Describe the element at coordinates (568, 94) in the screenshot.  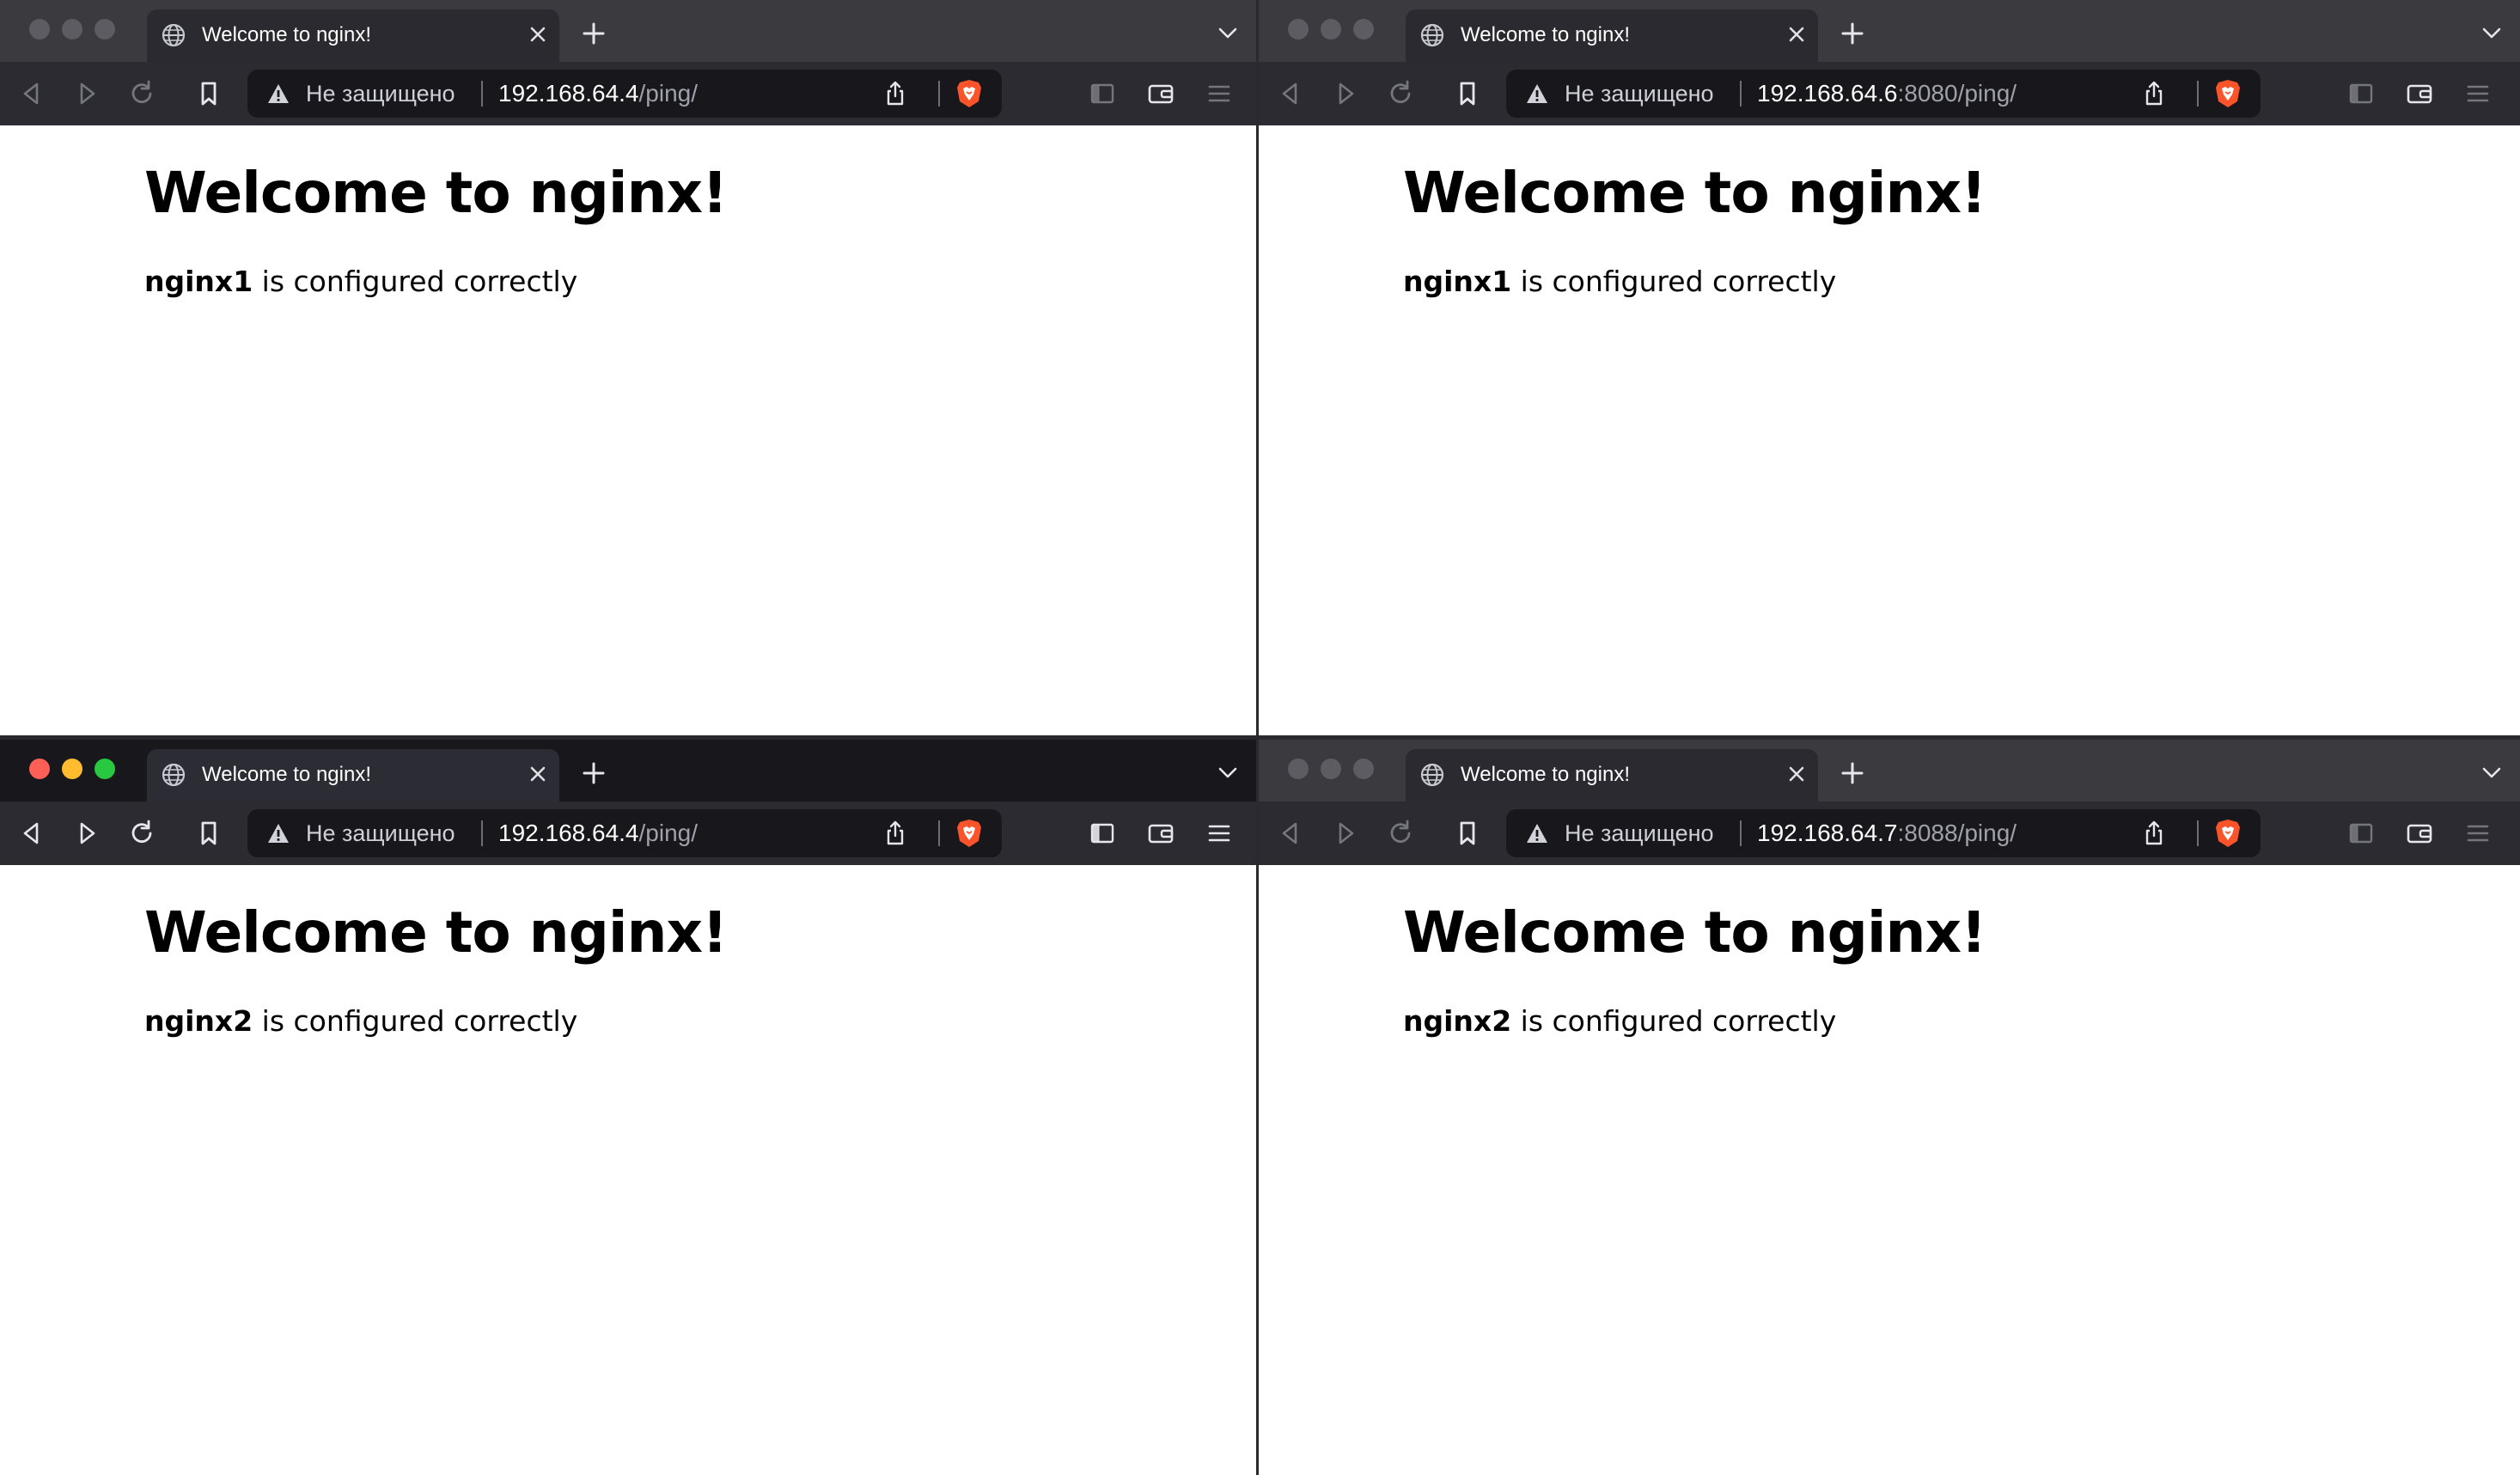
I see `url-host: 192.168.64.4` at that location.